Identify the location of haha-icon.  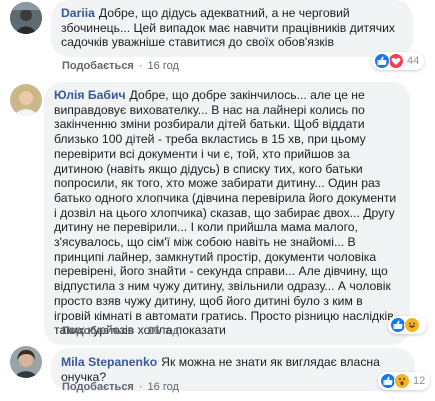
(412, 325).